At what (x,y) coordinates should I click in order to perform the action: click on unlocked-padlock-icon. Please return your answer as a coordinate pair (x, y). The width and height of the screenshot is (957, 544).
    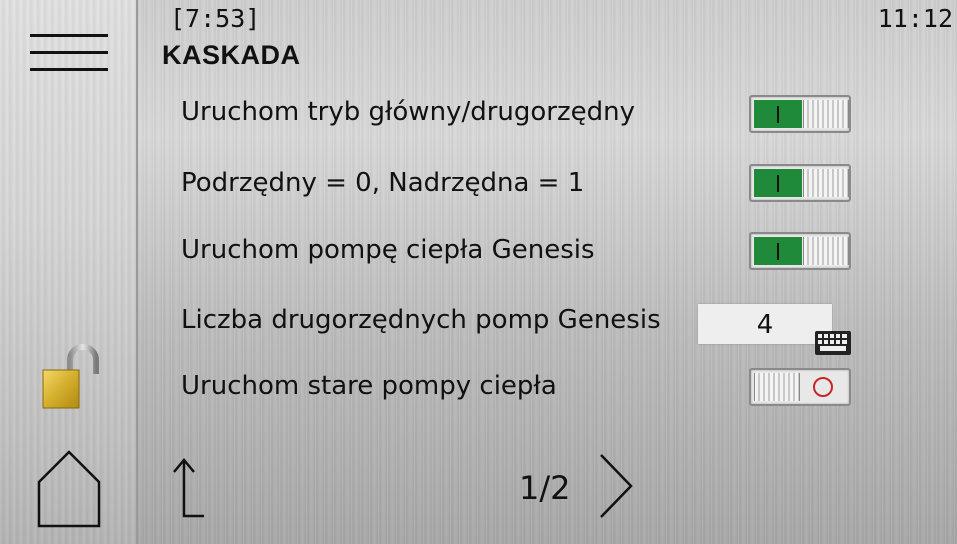
    Looking at the image, I should click on (71, 377).